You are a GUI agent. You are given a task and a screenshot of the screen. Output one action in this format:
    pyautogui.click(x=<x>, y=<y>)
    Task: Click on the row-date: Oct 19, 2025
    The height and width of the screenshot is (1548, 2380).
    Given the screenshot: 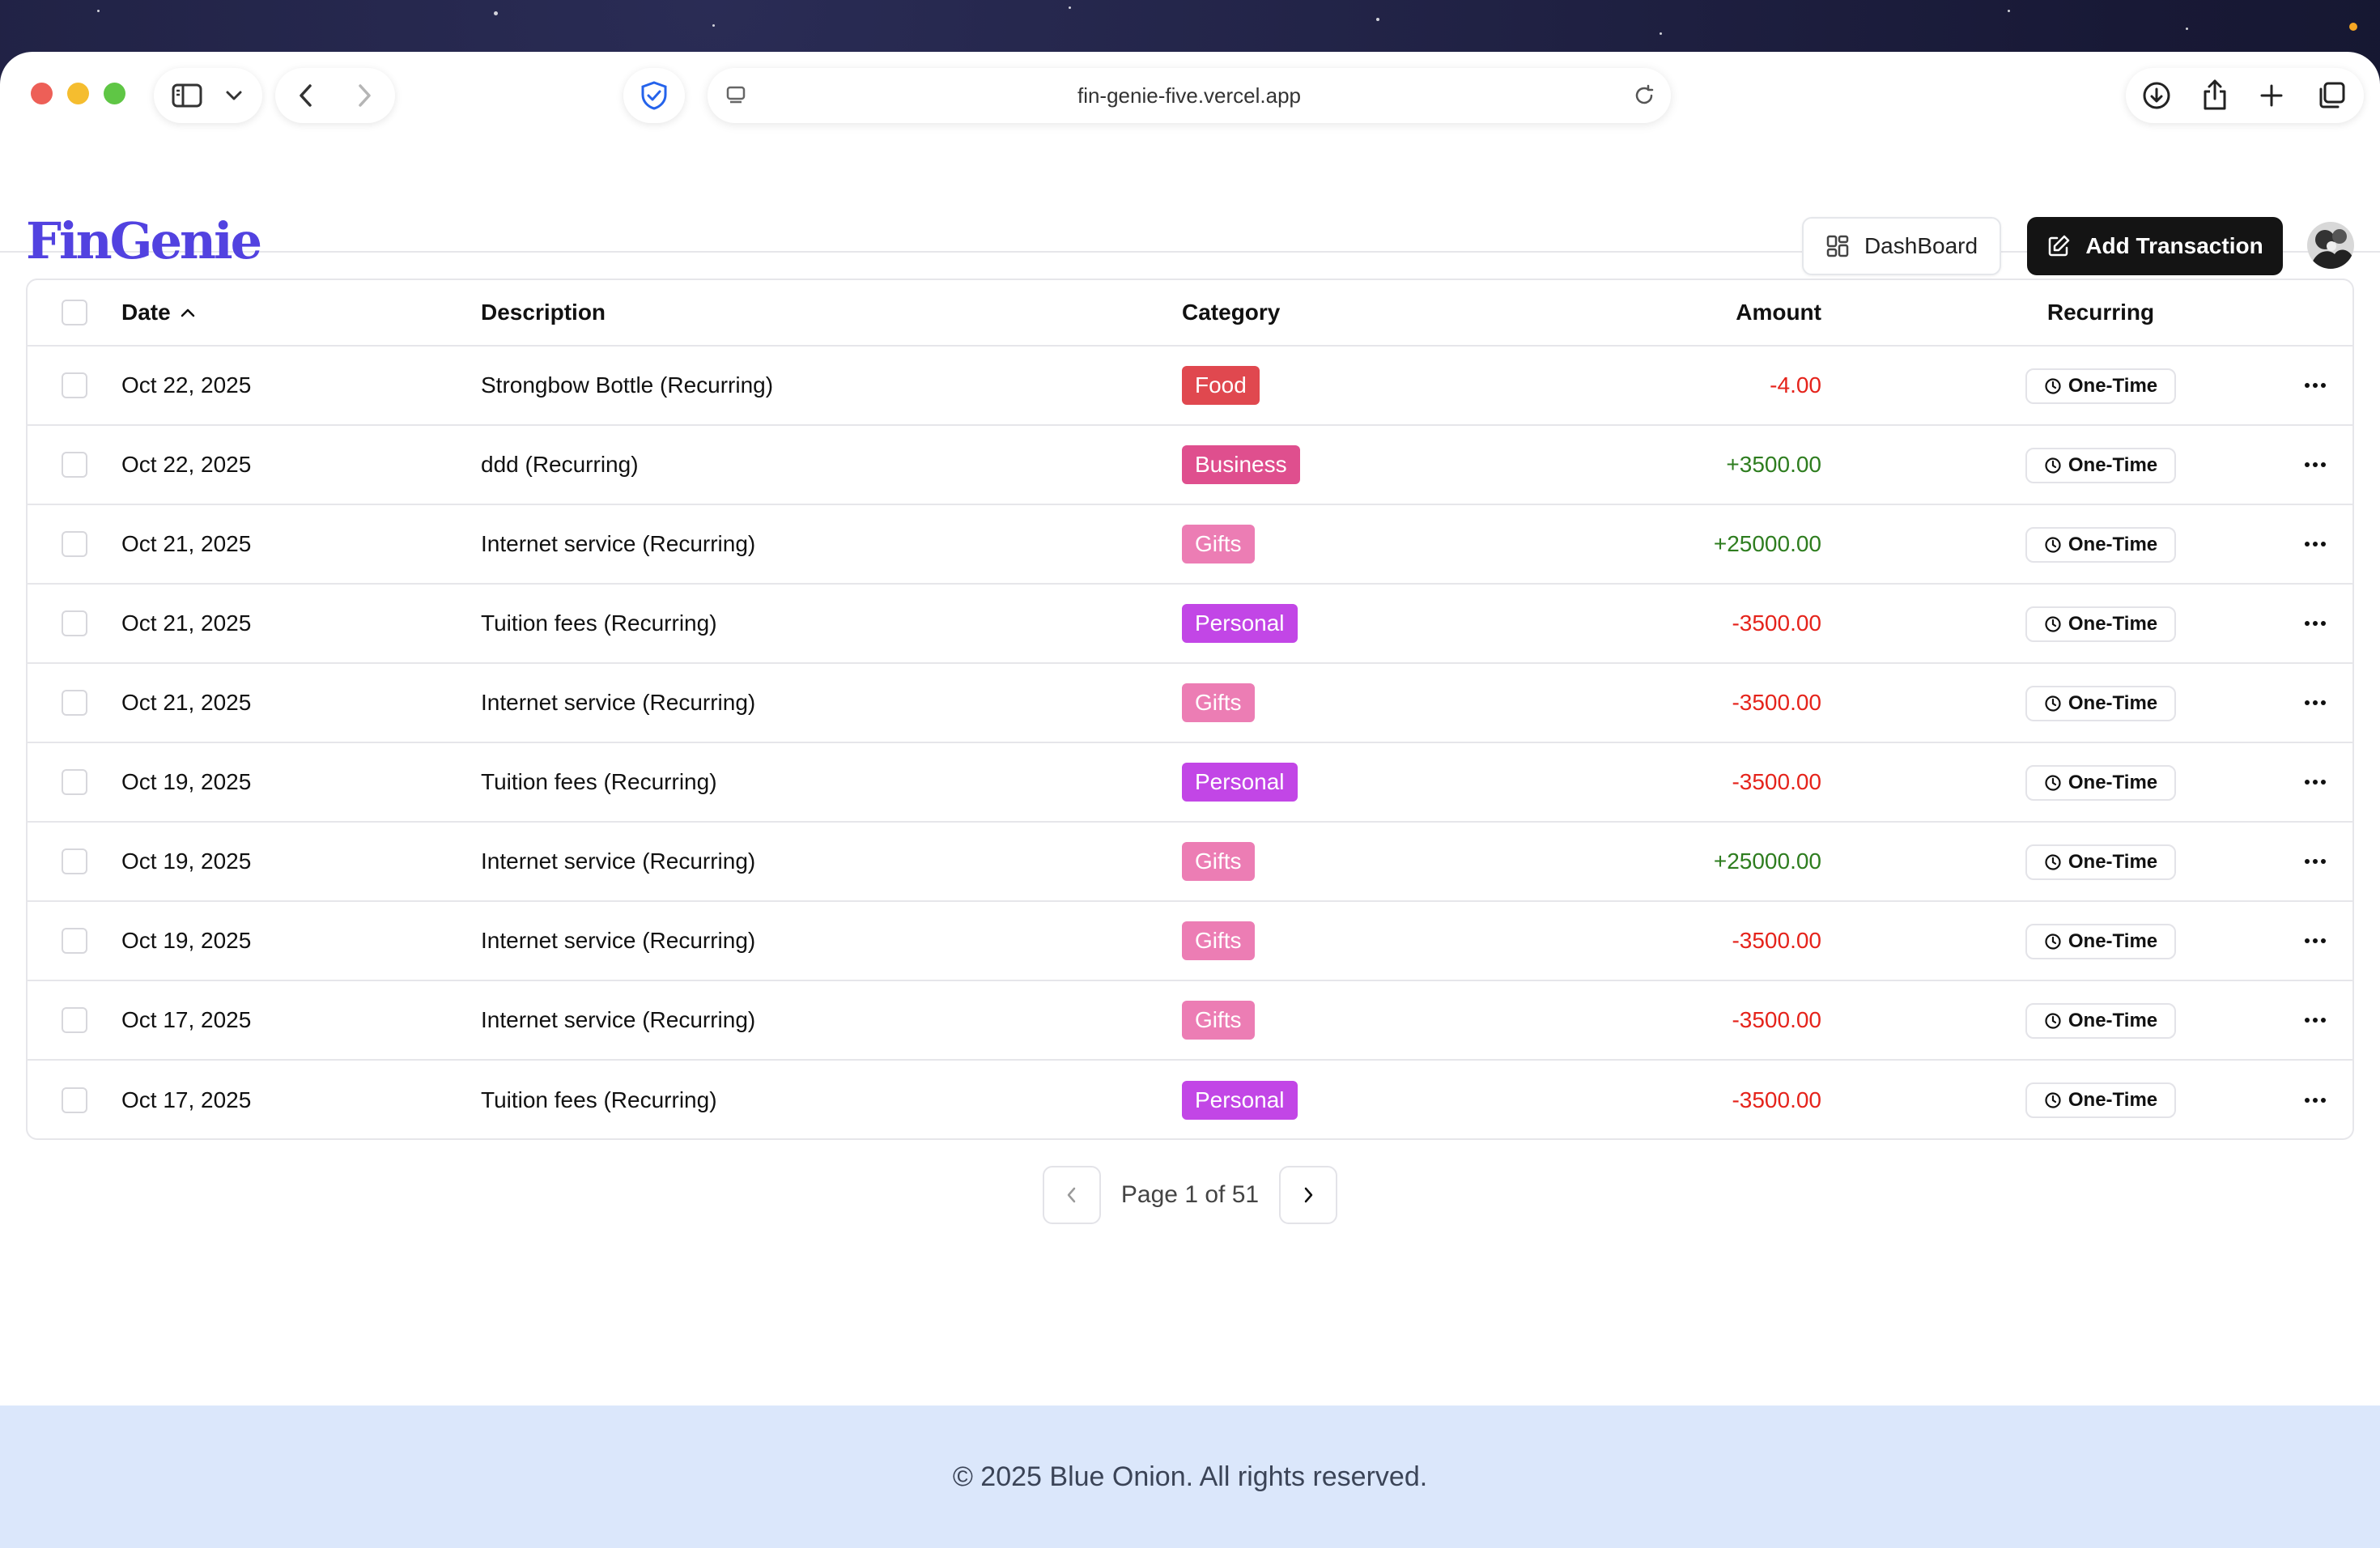 What is the action you would take?
    pyautogui.click(x=187, y=782)
    